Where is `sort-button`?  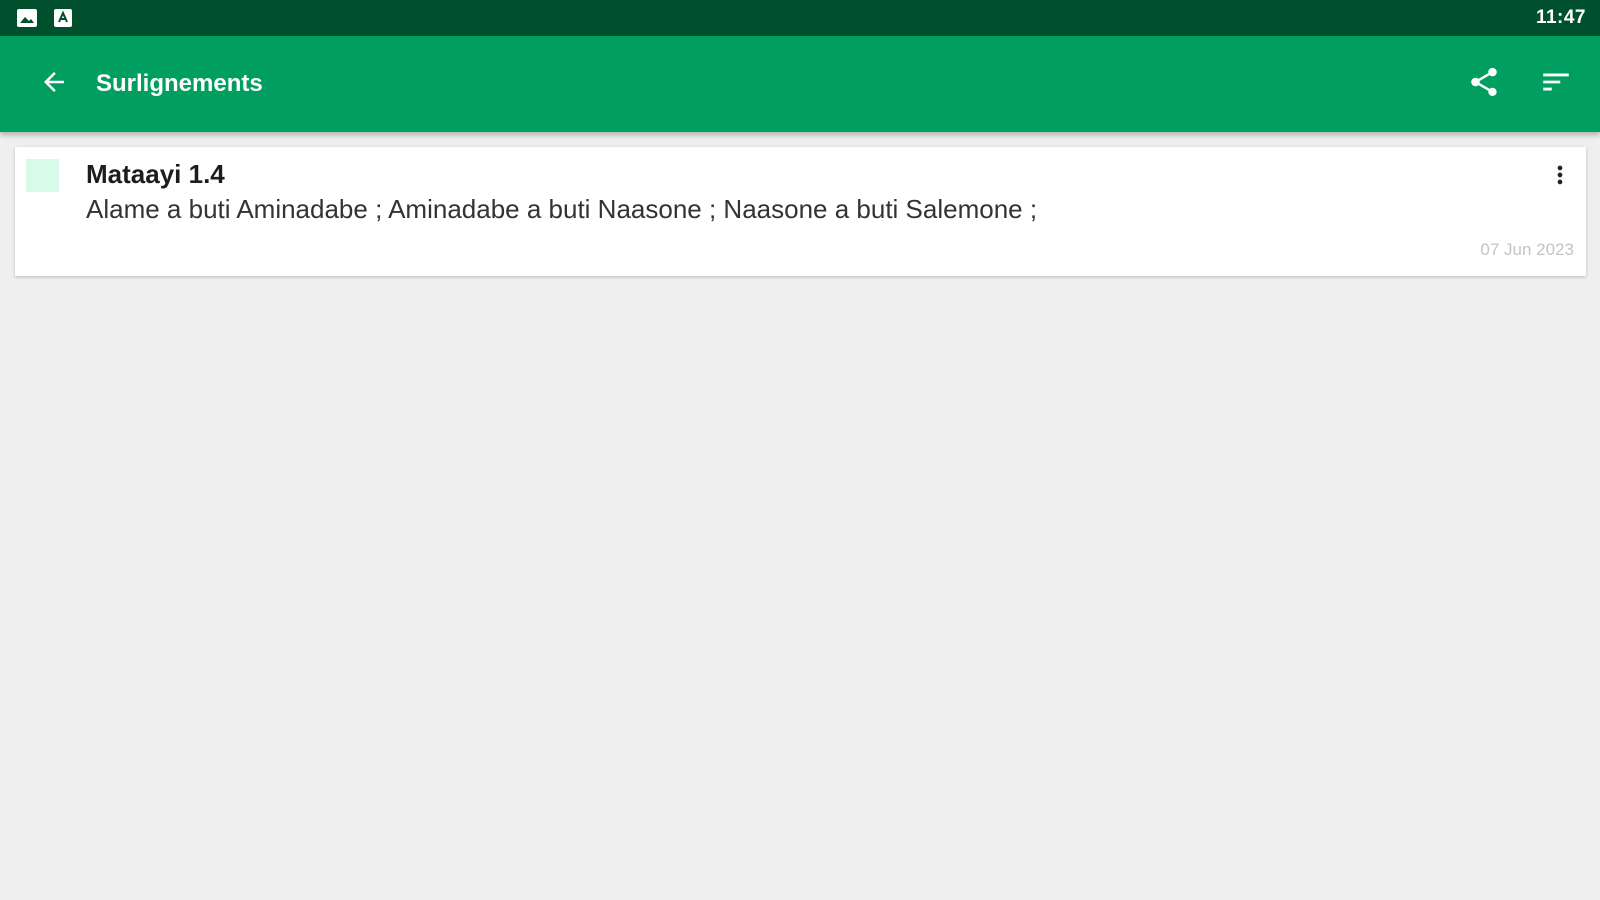 sort-button is located at coordinates (1556, 84).